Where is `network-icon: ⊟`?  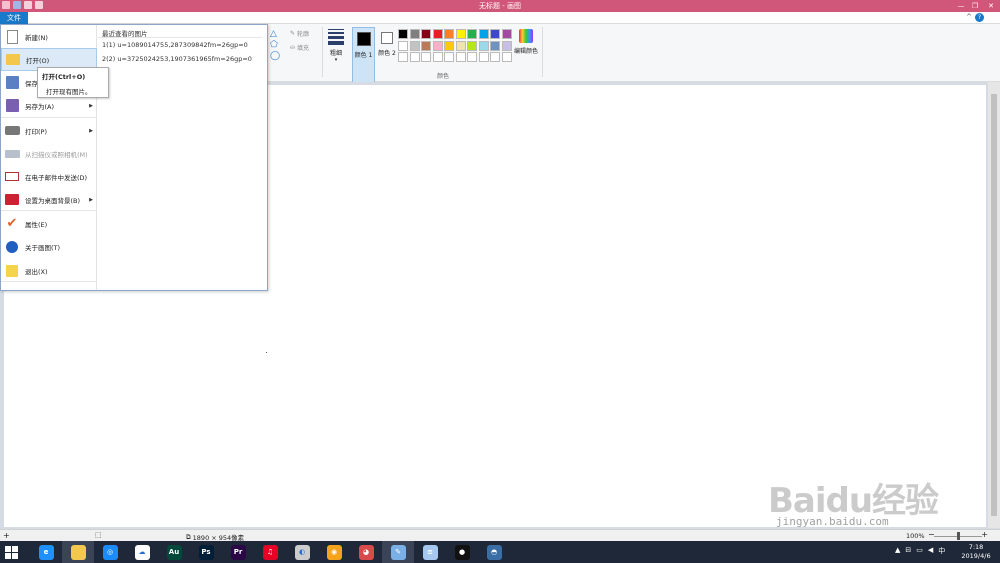 network-icon: ⊟ is located at coordinates (908, 551).